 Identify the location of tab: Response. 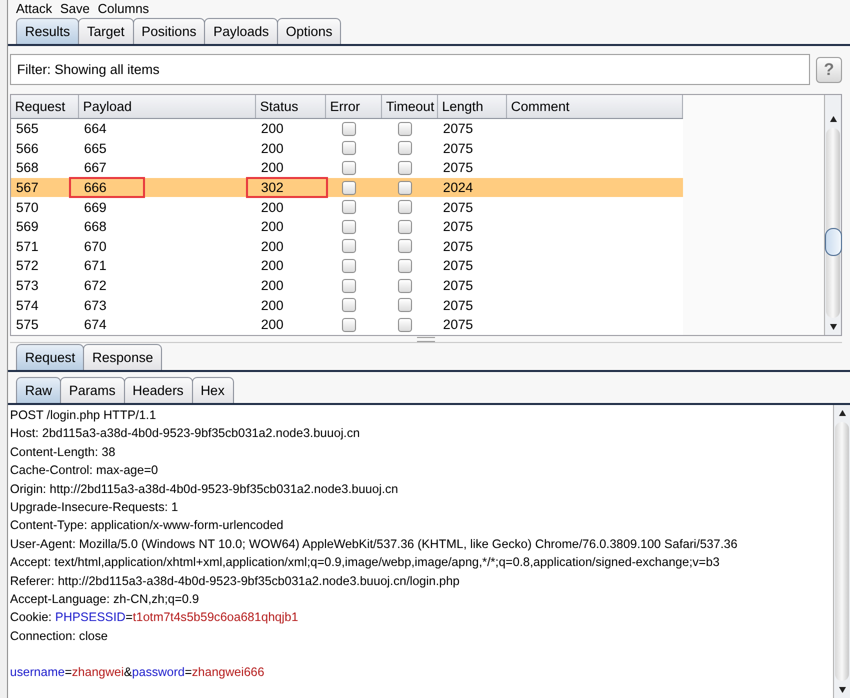
(122, 357).